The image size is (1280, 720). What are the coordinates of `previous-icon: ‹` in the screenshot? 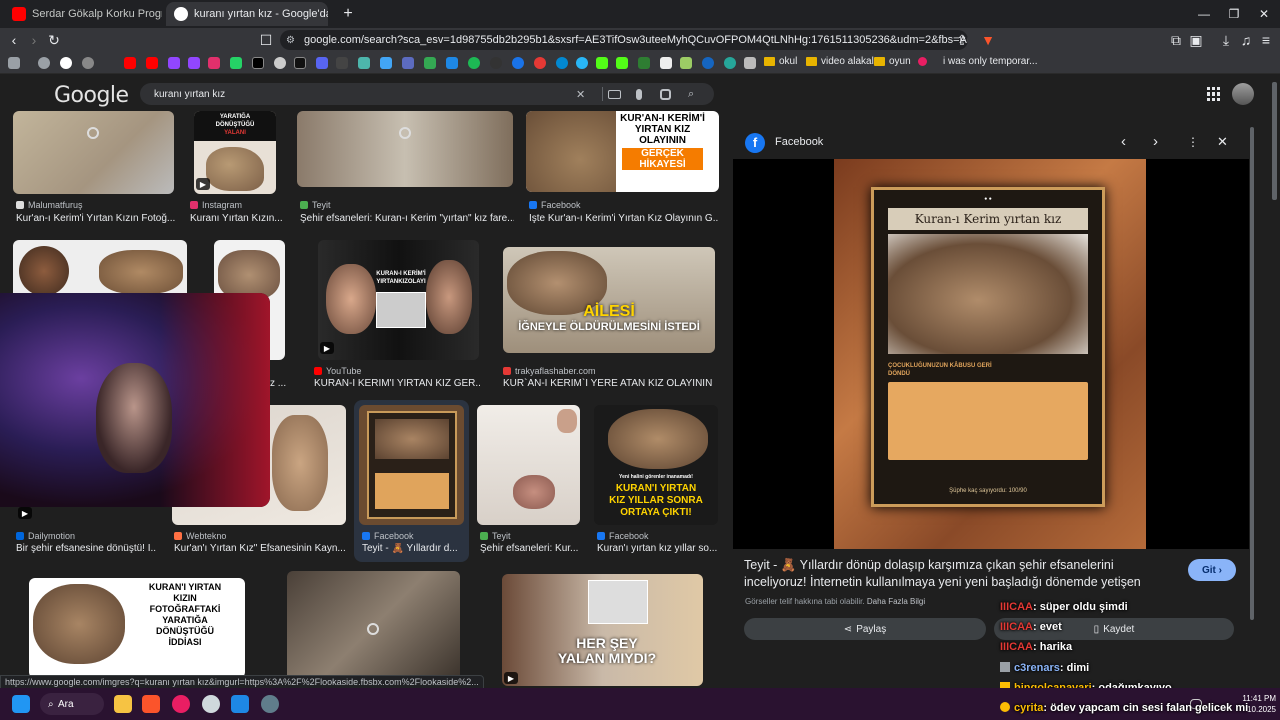 It's located at (1123, 141).